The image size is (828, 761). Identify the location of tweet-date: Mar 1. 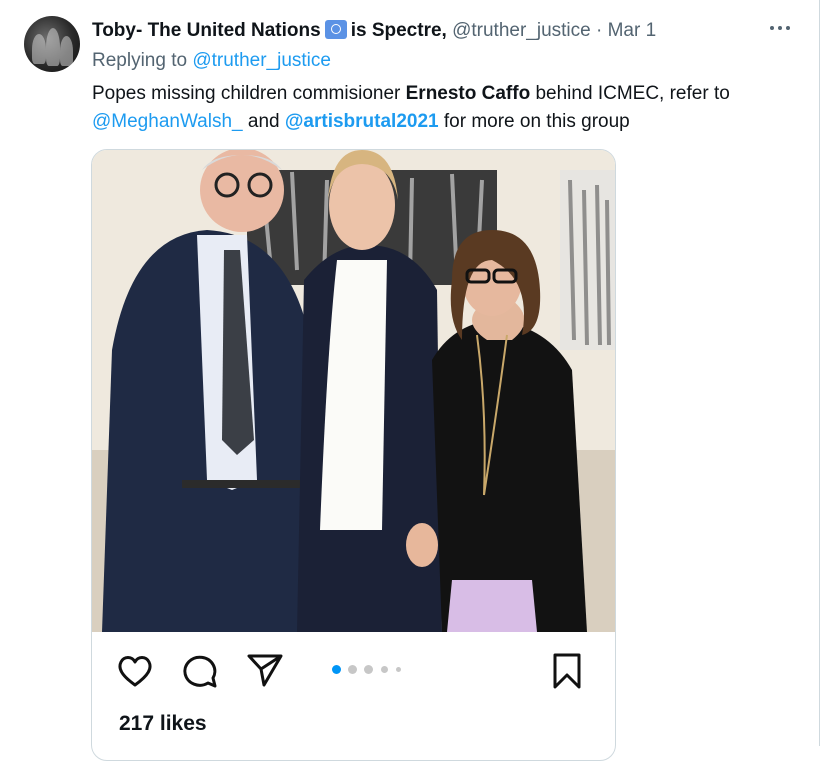
(632, 30).